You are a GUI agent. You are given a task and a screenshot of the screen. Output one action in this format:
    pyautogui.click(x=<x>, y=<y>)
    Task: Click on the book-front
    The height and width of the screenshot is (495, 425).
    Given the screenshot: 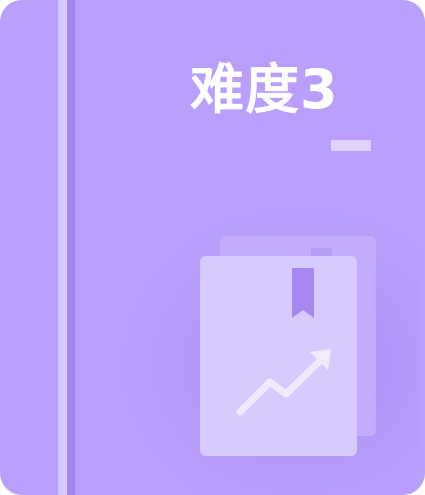 What is the action you would take?
    pyautogui.click(x=278, y=356)
    